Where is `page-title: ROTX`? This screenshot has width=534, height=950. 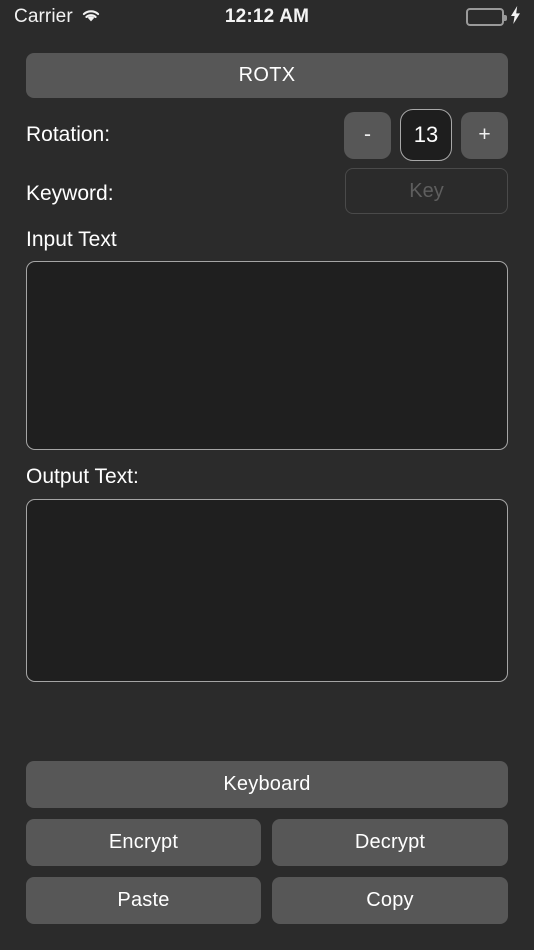 page-title: ROTX is located at coordinates (267, 75).